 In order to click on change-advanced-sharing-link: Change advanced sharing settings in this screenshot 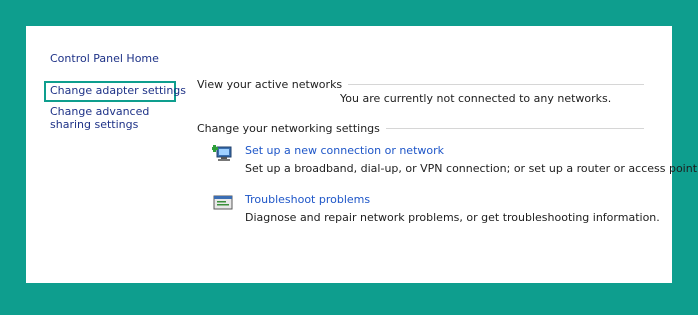, I will do `click(117, 118)`.